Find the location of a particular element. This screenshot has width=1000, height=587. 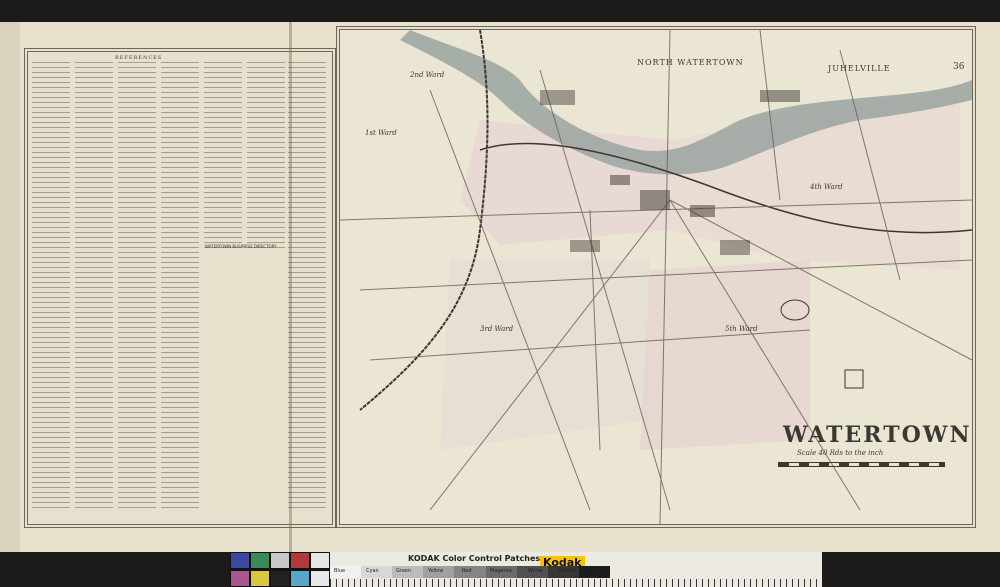

step-label: Black is located at coordinates (597, 571).